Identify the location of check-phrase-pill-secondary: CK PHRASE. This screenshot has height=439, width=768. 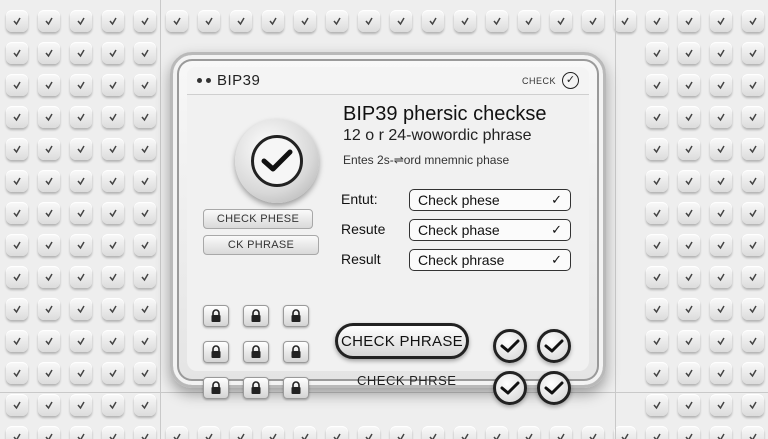
(261, 245).